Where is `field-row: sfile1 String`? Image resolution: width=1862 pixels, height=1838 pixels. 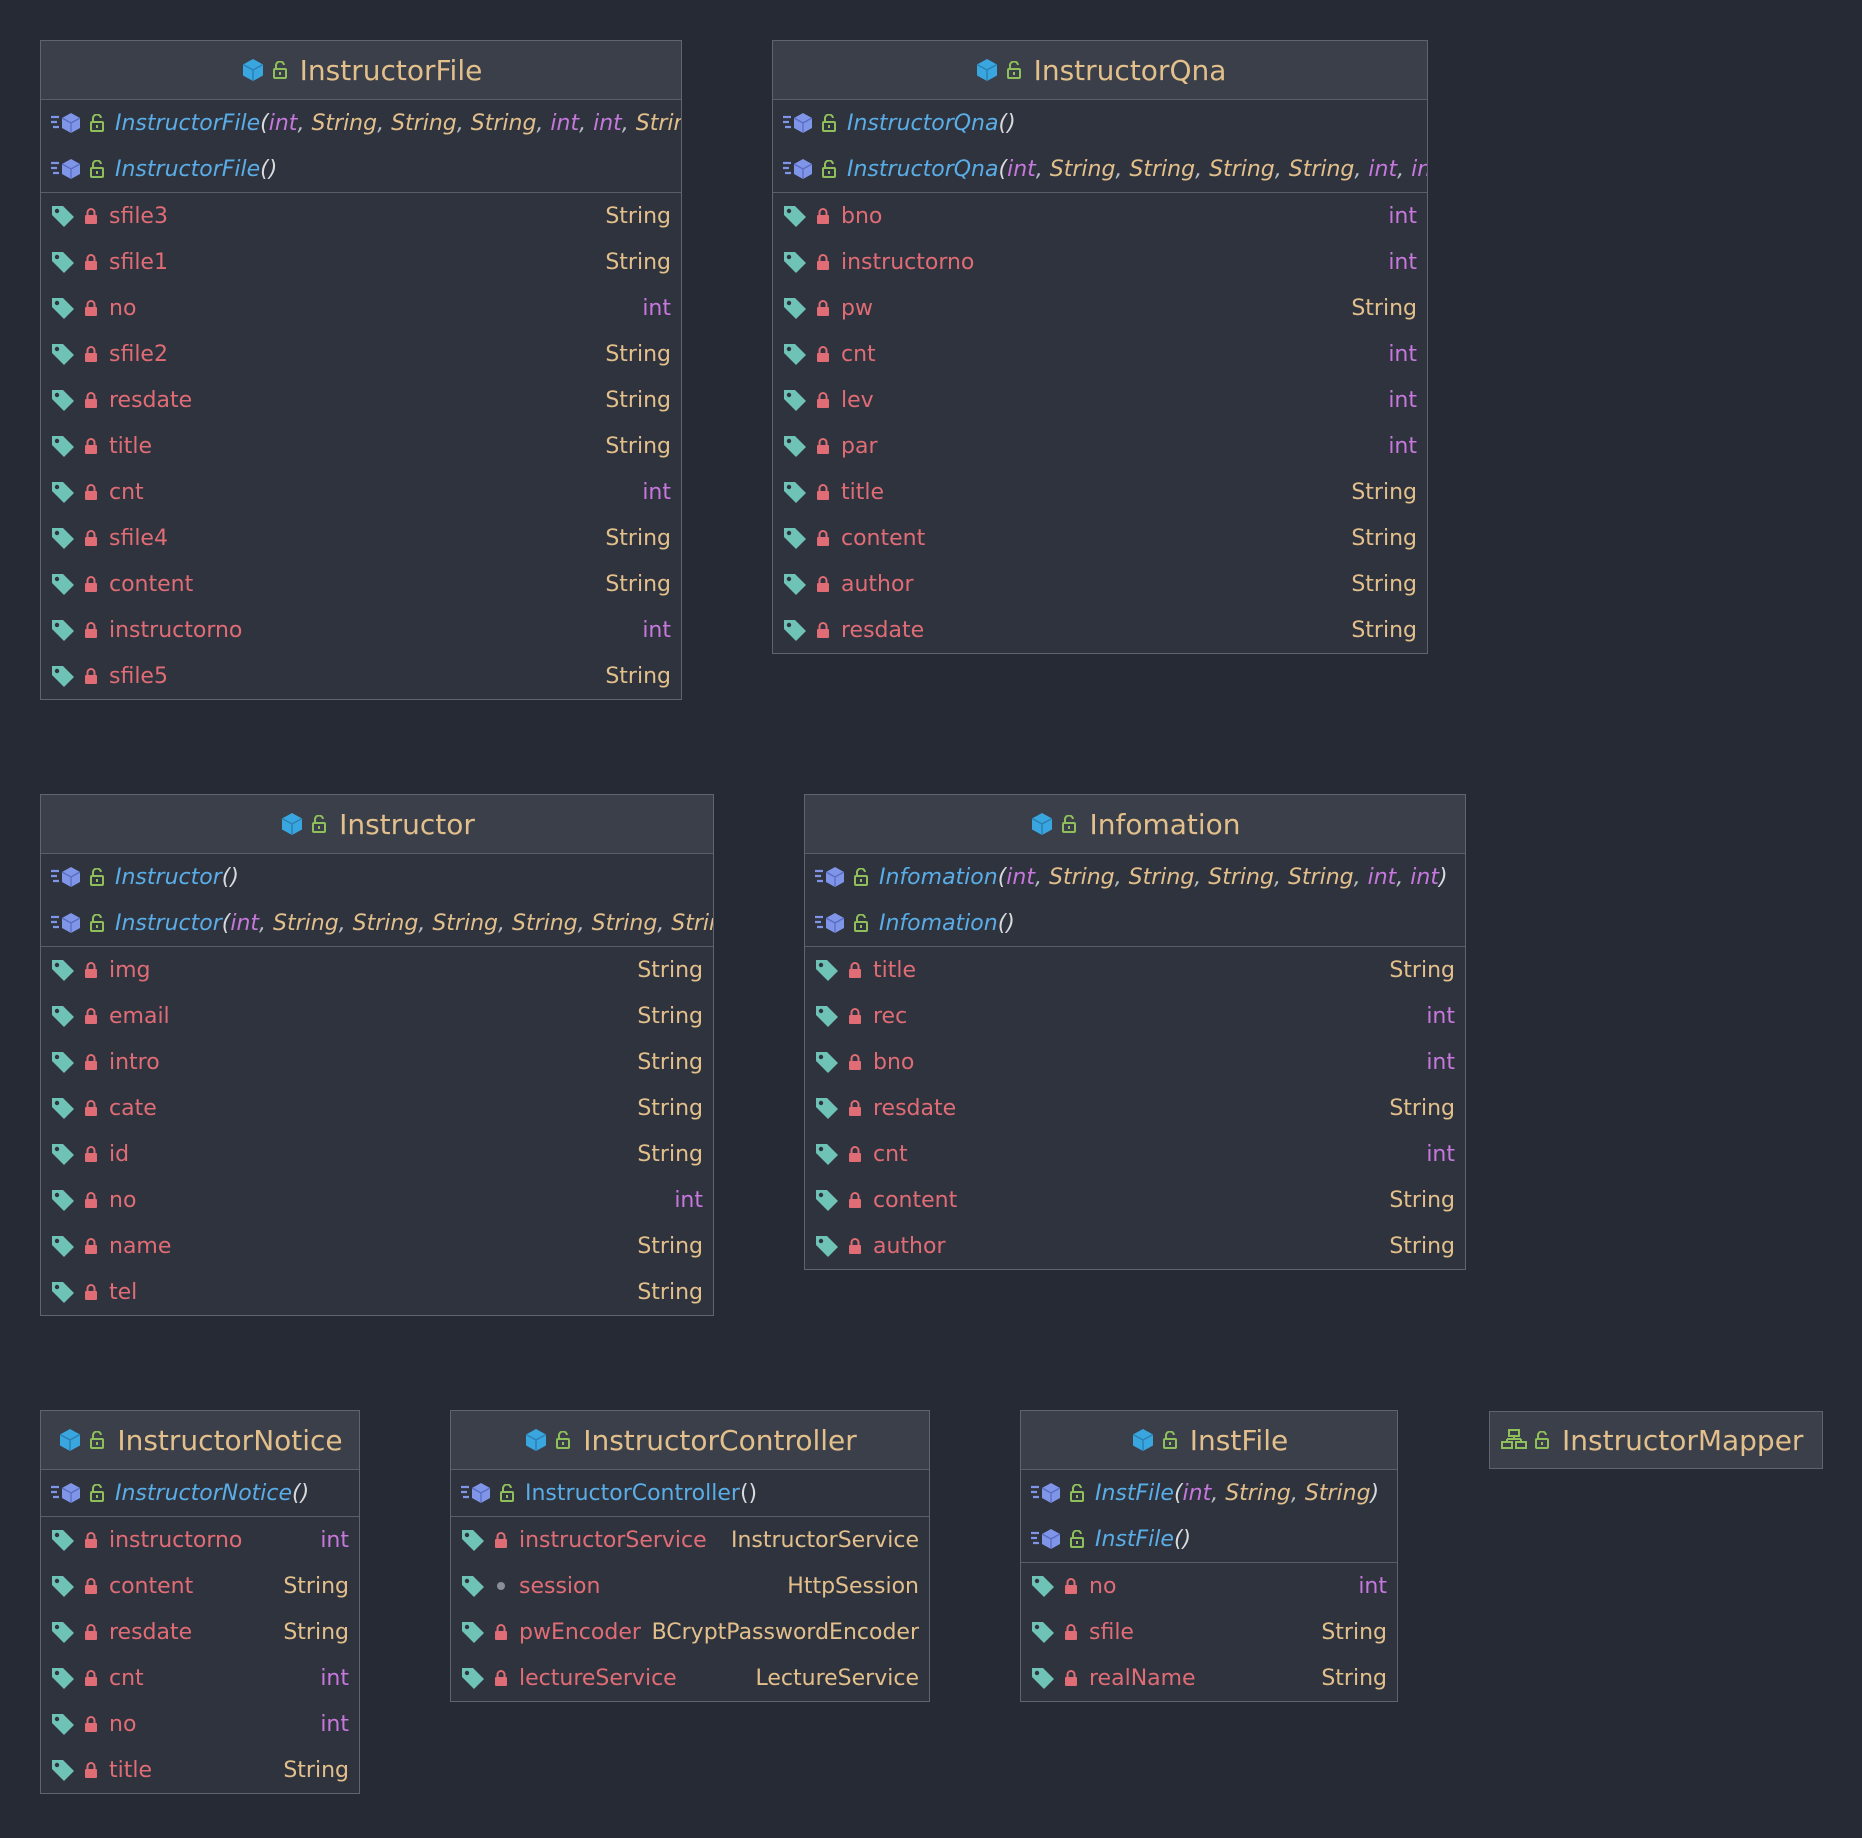
field-row: sfile1 String is located at coordinates (361, 262).